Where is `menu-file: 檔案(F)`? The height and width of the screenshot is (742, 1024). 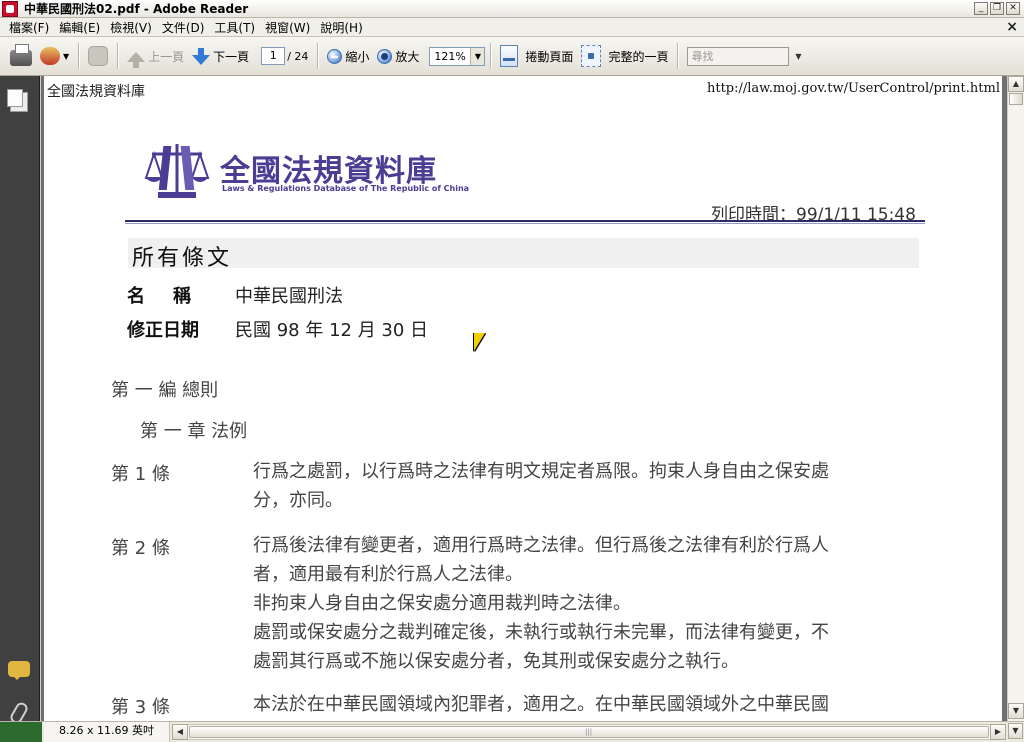
menu-file: 檔案(F) is located at coordinates (29, 27).